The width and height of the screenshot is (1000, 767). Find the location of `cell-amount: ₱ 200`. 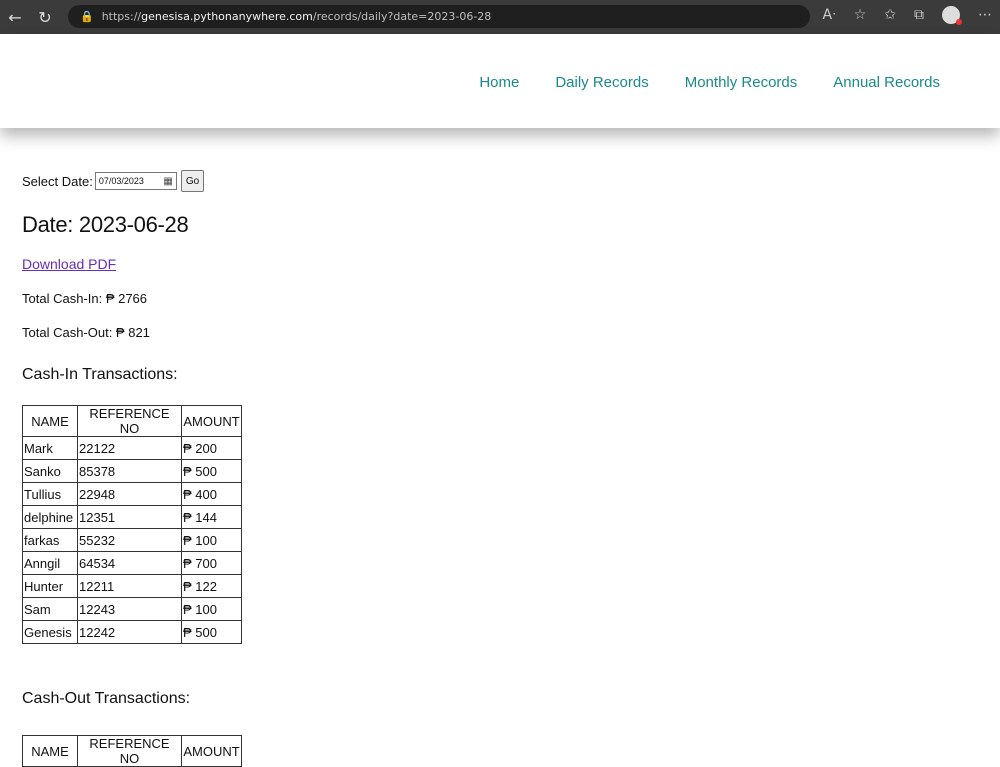

cell-amount: ₱ 200 is located at coordinates (211, 448).